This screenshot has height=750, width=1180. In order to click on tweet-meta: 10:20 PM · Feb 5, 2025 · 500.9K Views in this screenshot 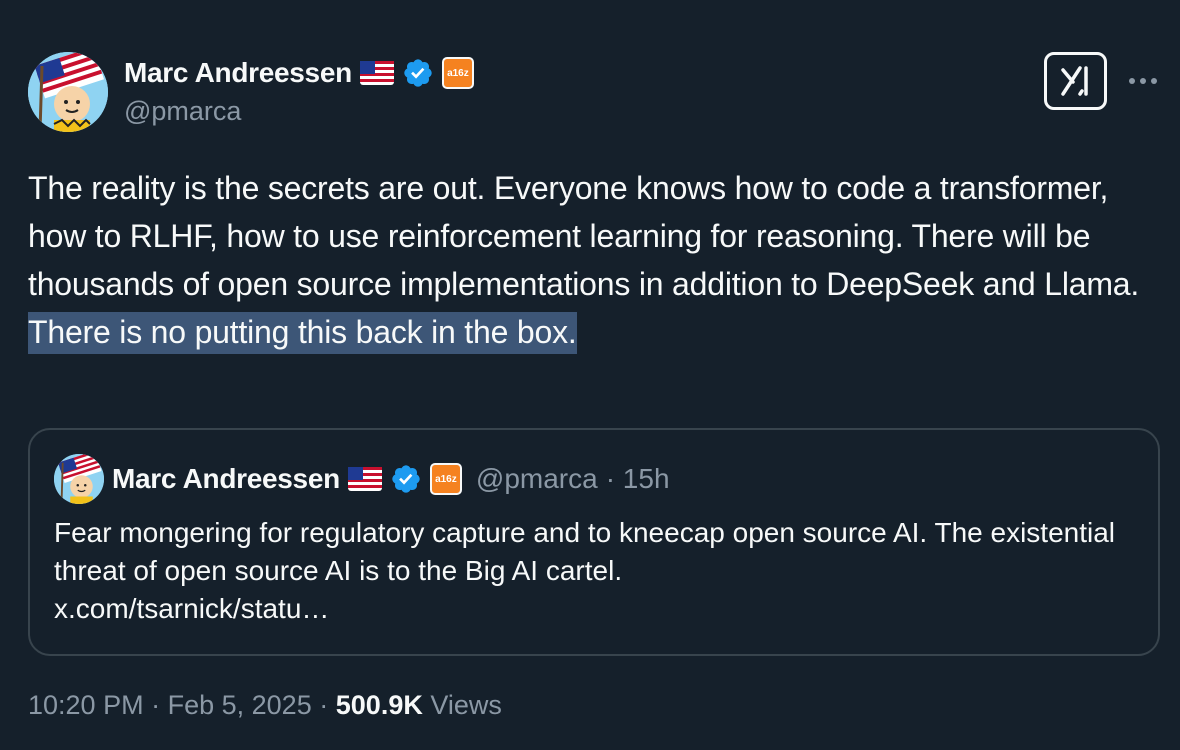, I will do `click(265, 705)`.